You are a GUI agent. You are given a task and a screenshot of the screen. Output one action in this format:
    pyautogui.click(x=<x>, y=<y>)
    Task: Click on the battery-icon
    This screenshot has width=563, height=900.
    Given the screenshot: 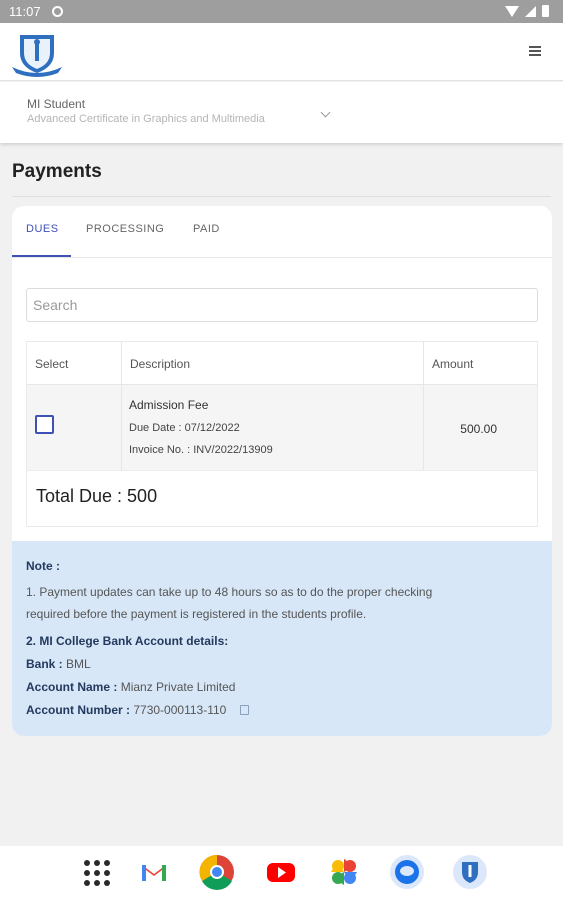 What is the action you would take?
    pyautogui.click(x=545, y=11)
    